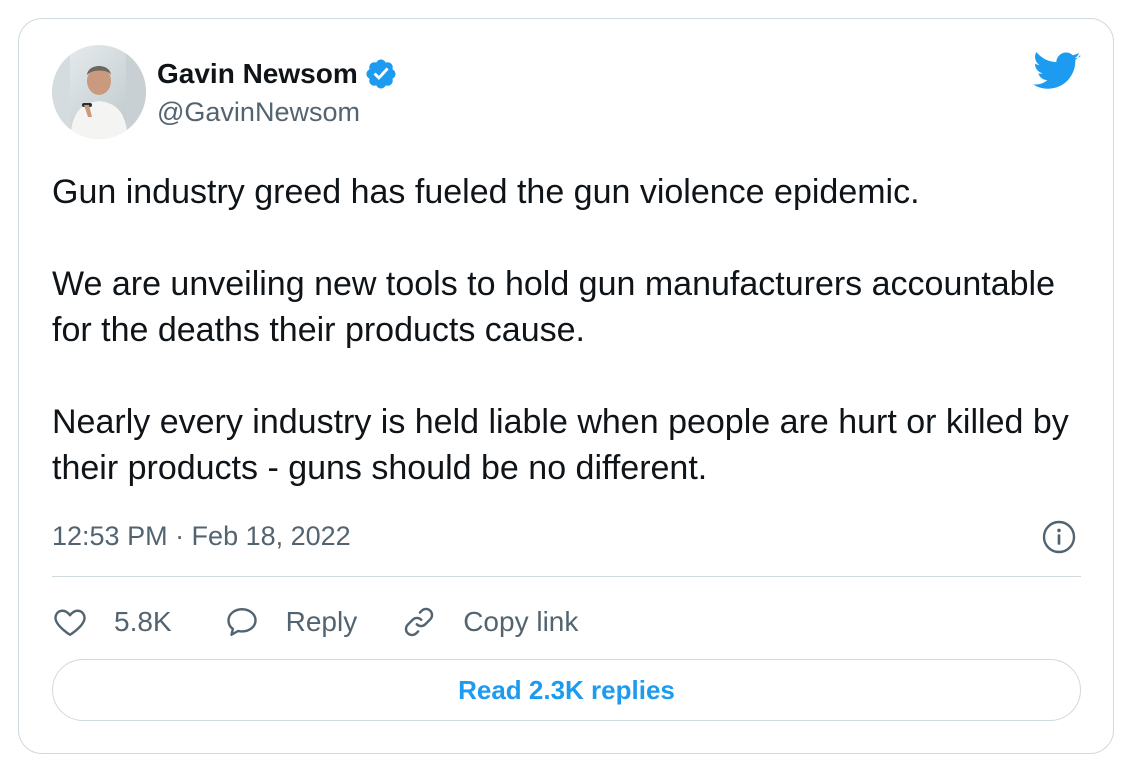 Image resolution: width=1136 pixels, height=778 pixels. I want to click on read-replies-button: Read 2.3K replies, so click(566, 690).